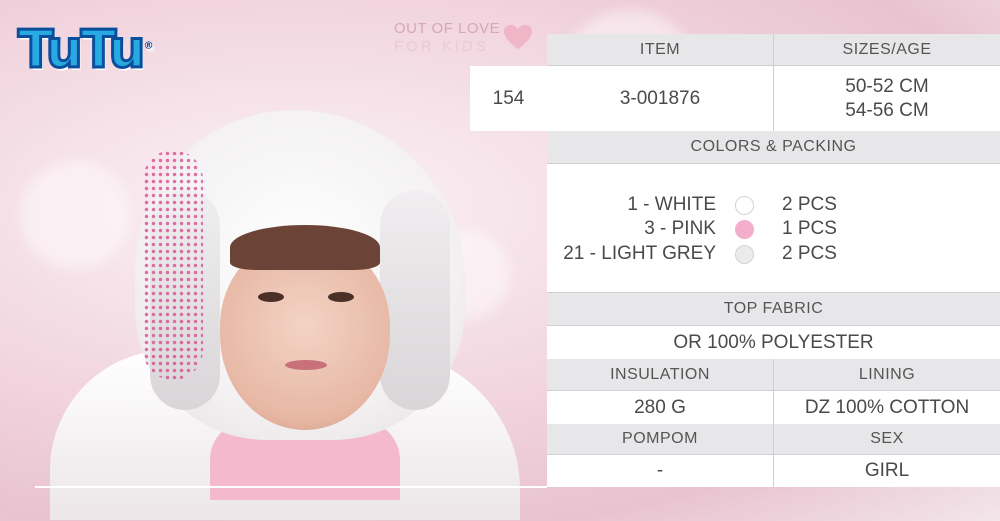  I want to click on brand-logo: TuTu®, so click(85, 50).